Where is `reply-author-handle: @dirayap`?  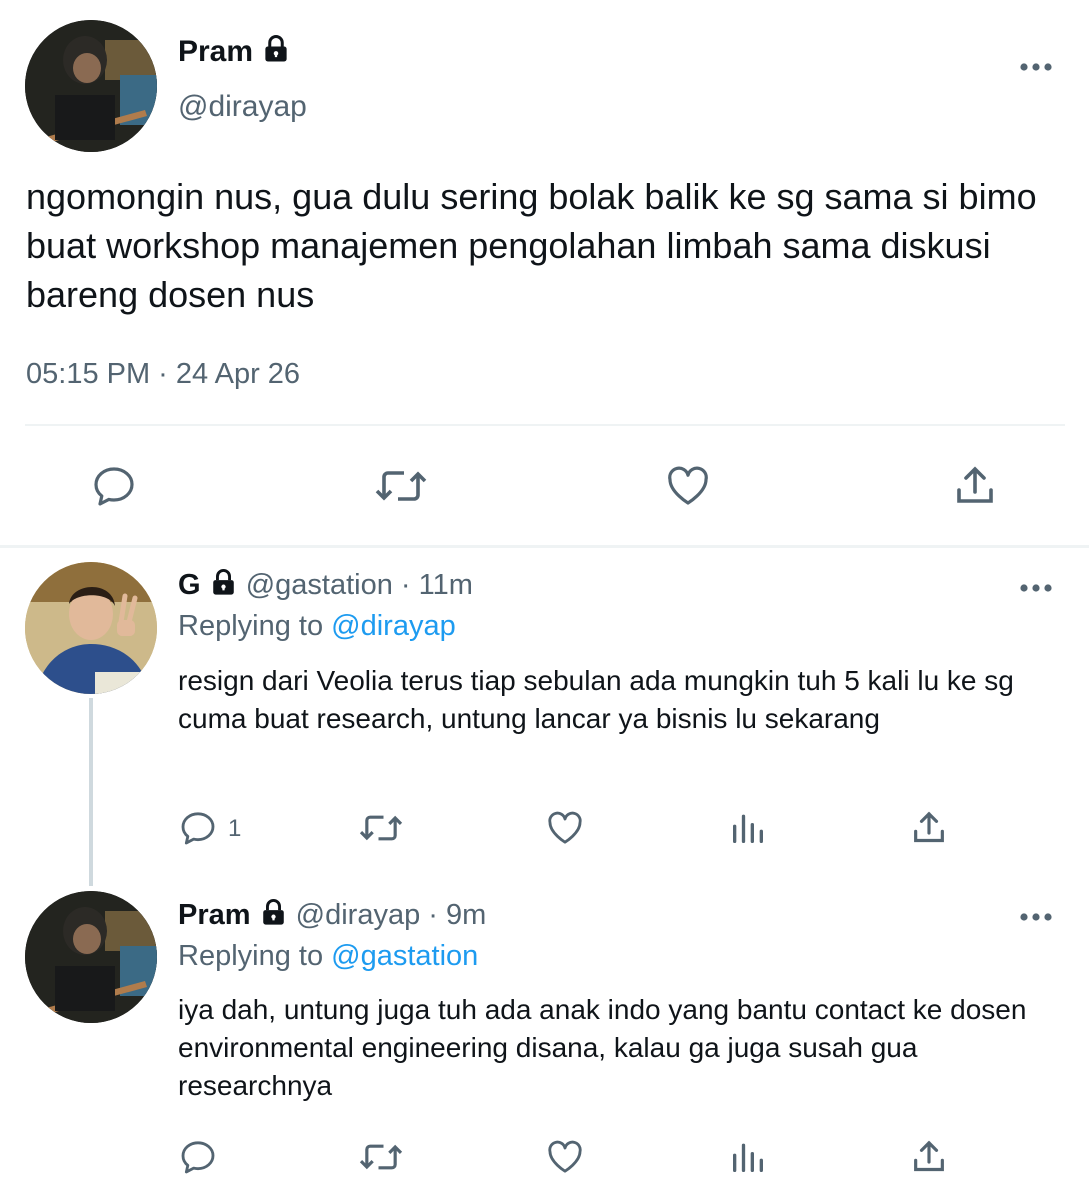 reply-author-handle: @dirayap is located at coordinates (358, 915).